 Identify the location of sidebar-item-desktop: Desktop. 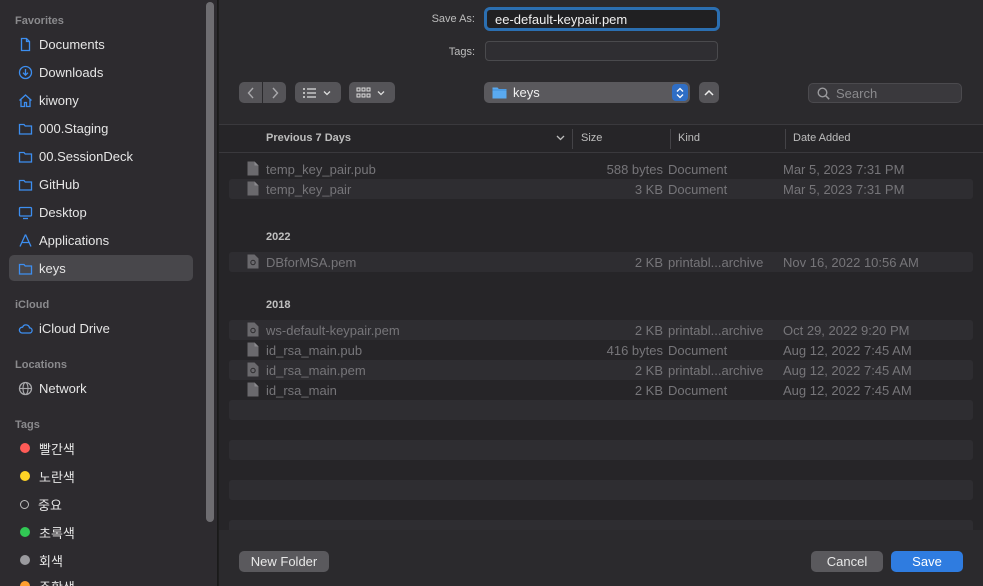
(101, 212).